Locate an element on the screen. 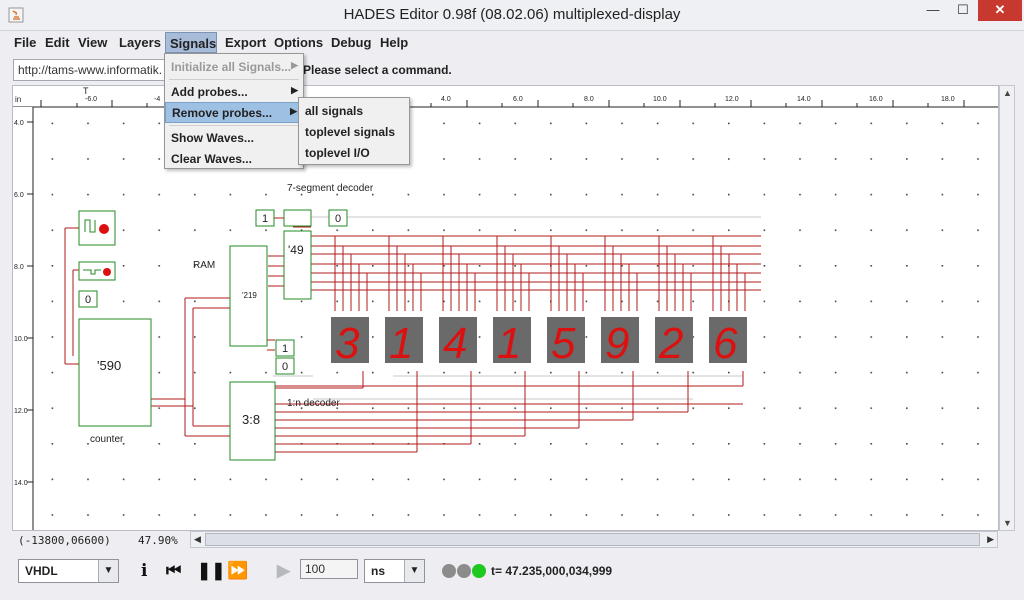 This screenshot has width=1024, height=600. menu-file: File is located at coordinates (25, 42).